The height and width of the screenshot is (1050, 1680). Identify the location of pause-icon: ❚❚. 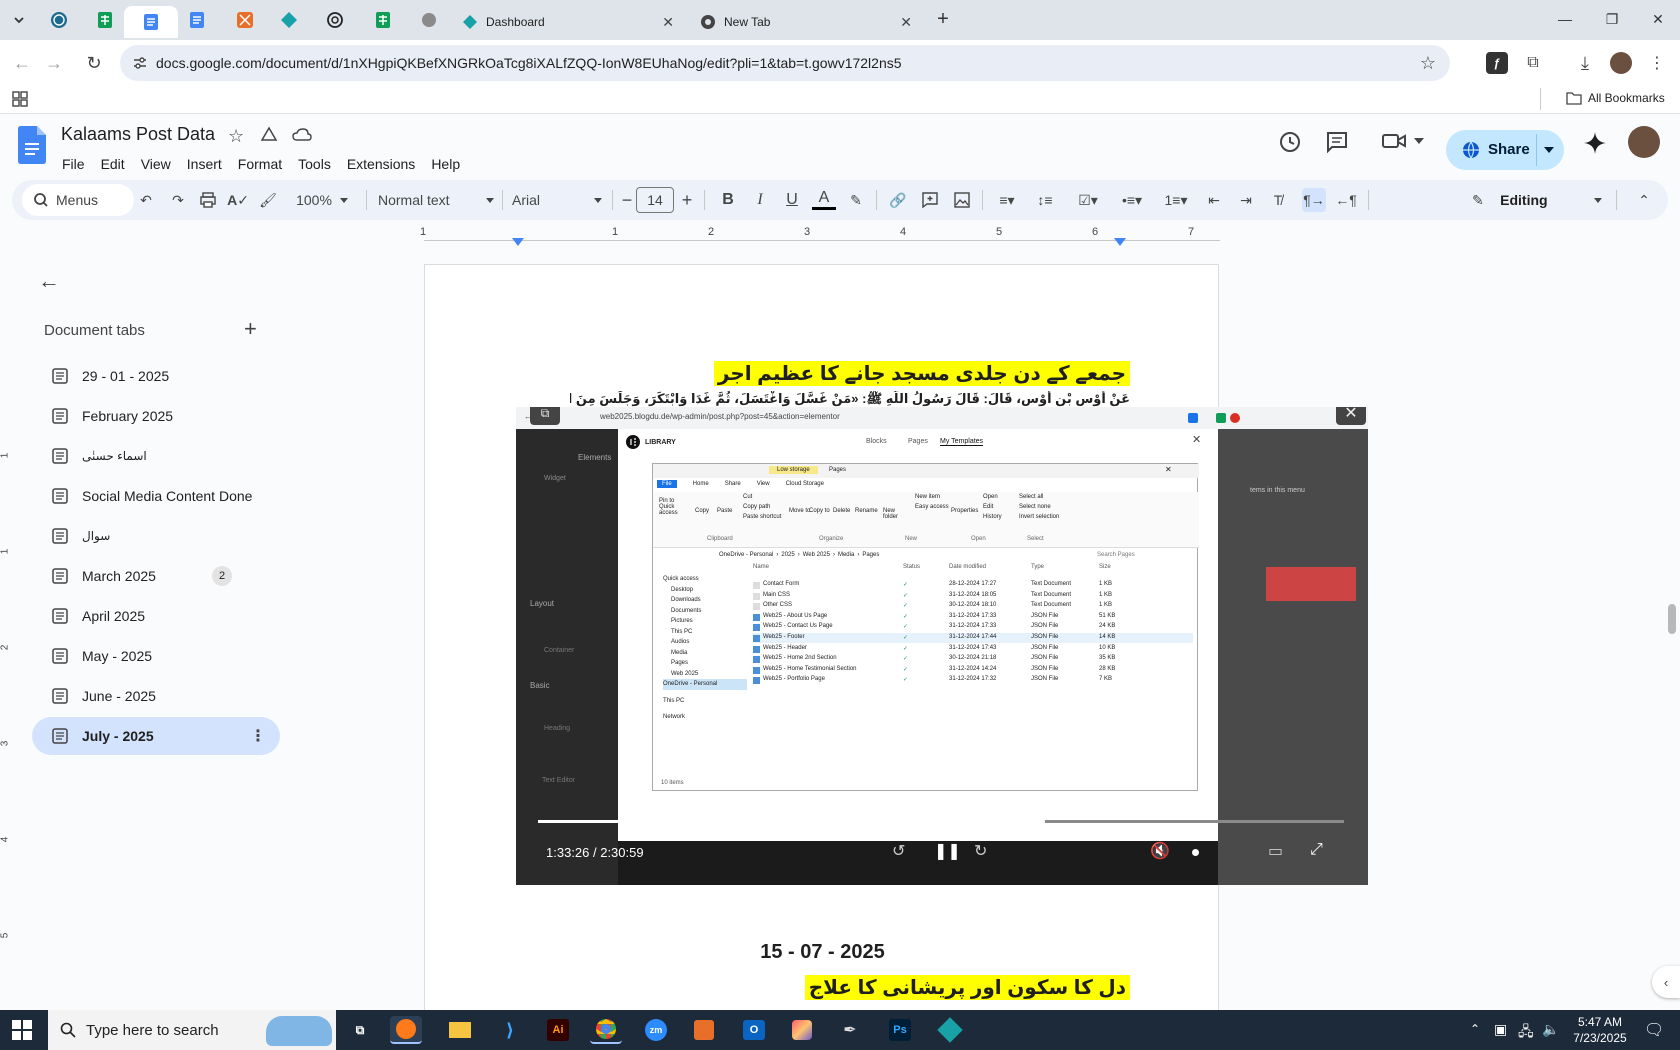
(947, 851).